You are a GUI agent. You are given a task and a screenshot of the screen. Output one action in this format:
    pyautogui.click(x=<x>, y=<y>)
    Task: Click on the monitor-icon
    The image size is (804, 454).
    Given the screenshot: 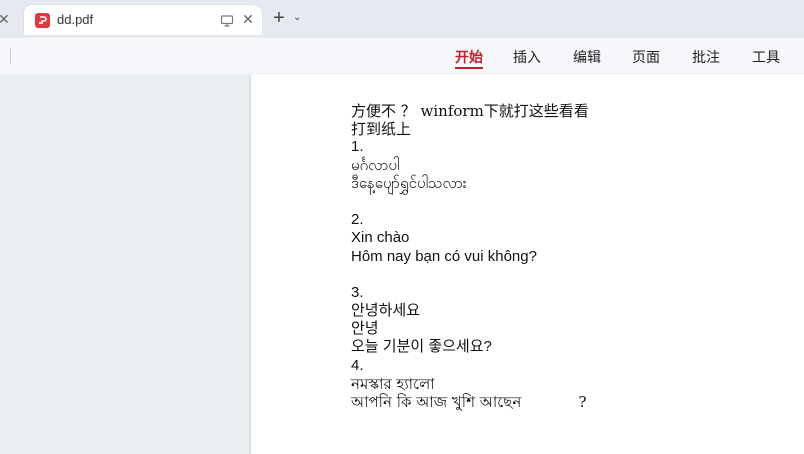 What is the action you would take?
    pyautogui.click(x=227, y=20)
    